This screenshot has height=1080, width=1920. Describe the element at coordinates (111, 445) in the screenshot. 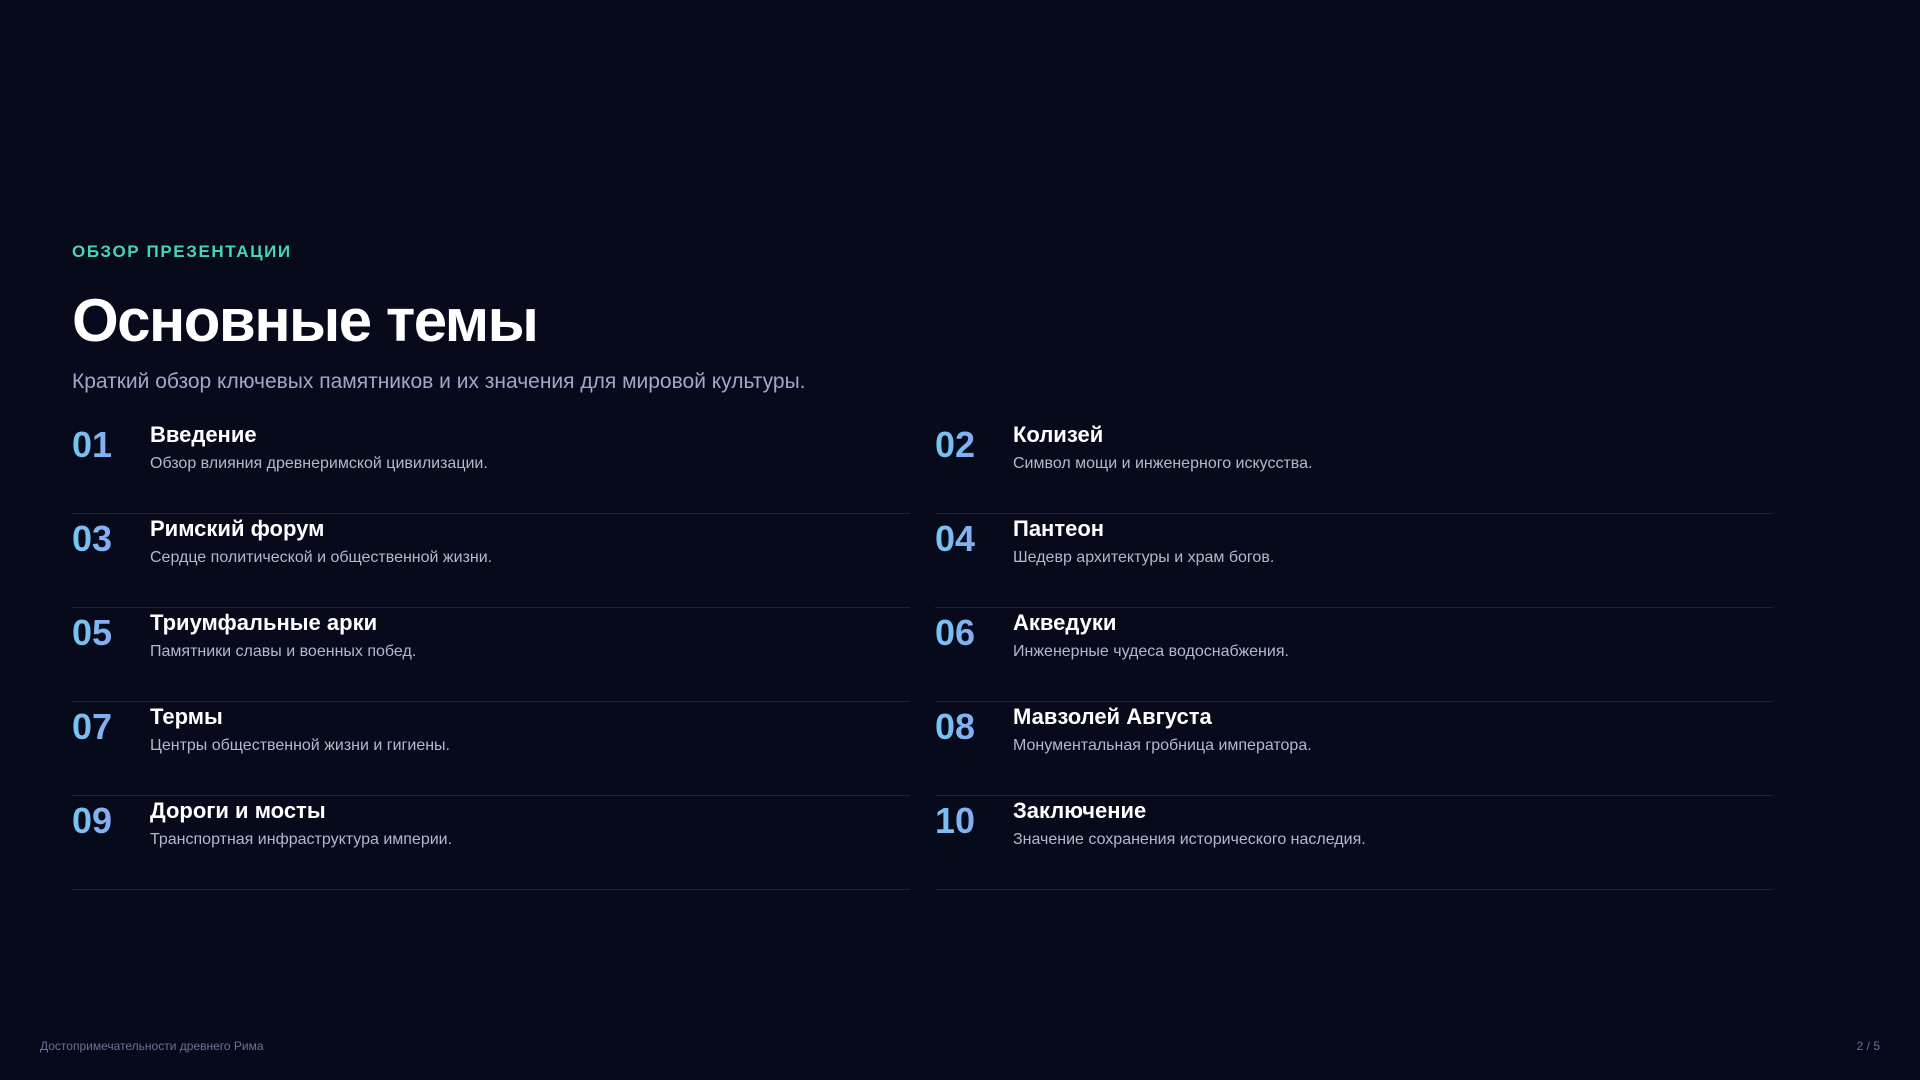

I see `topic-number: 01` at that location.